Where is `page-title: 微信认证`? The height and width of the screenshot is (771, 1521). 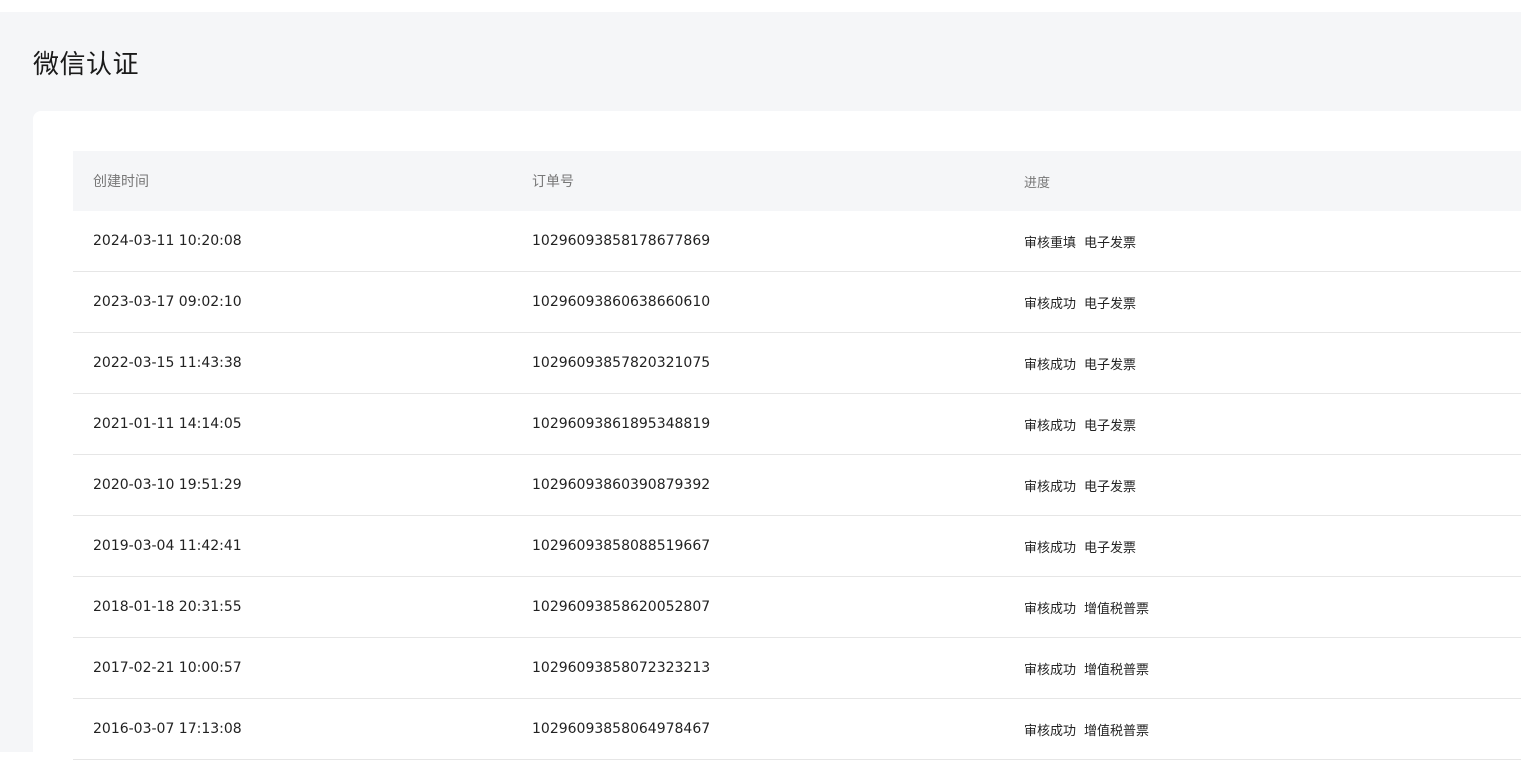 page-title: 微信认证 is located at coordinates (86, 65).